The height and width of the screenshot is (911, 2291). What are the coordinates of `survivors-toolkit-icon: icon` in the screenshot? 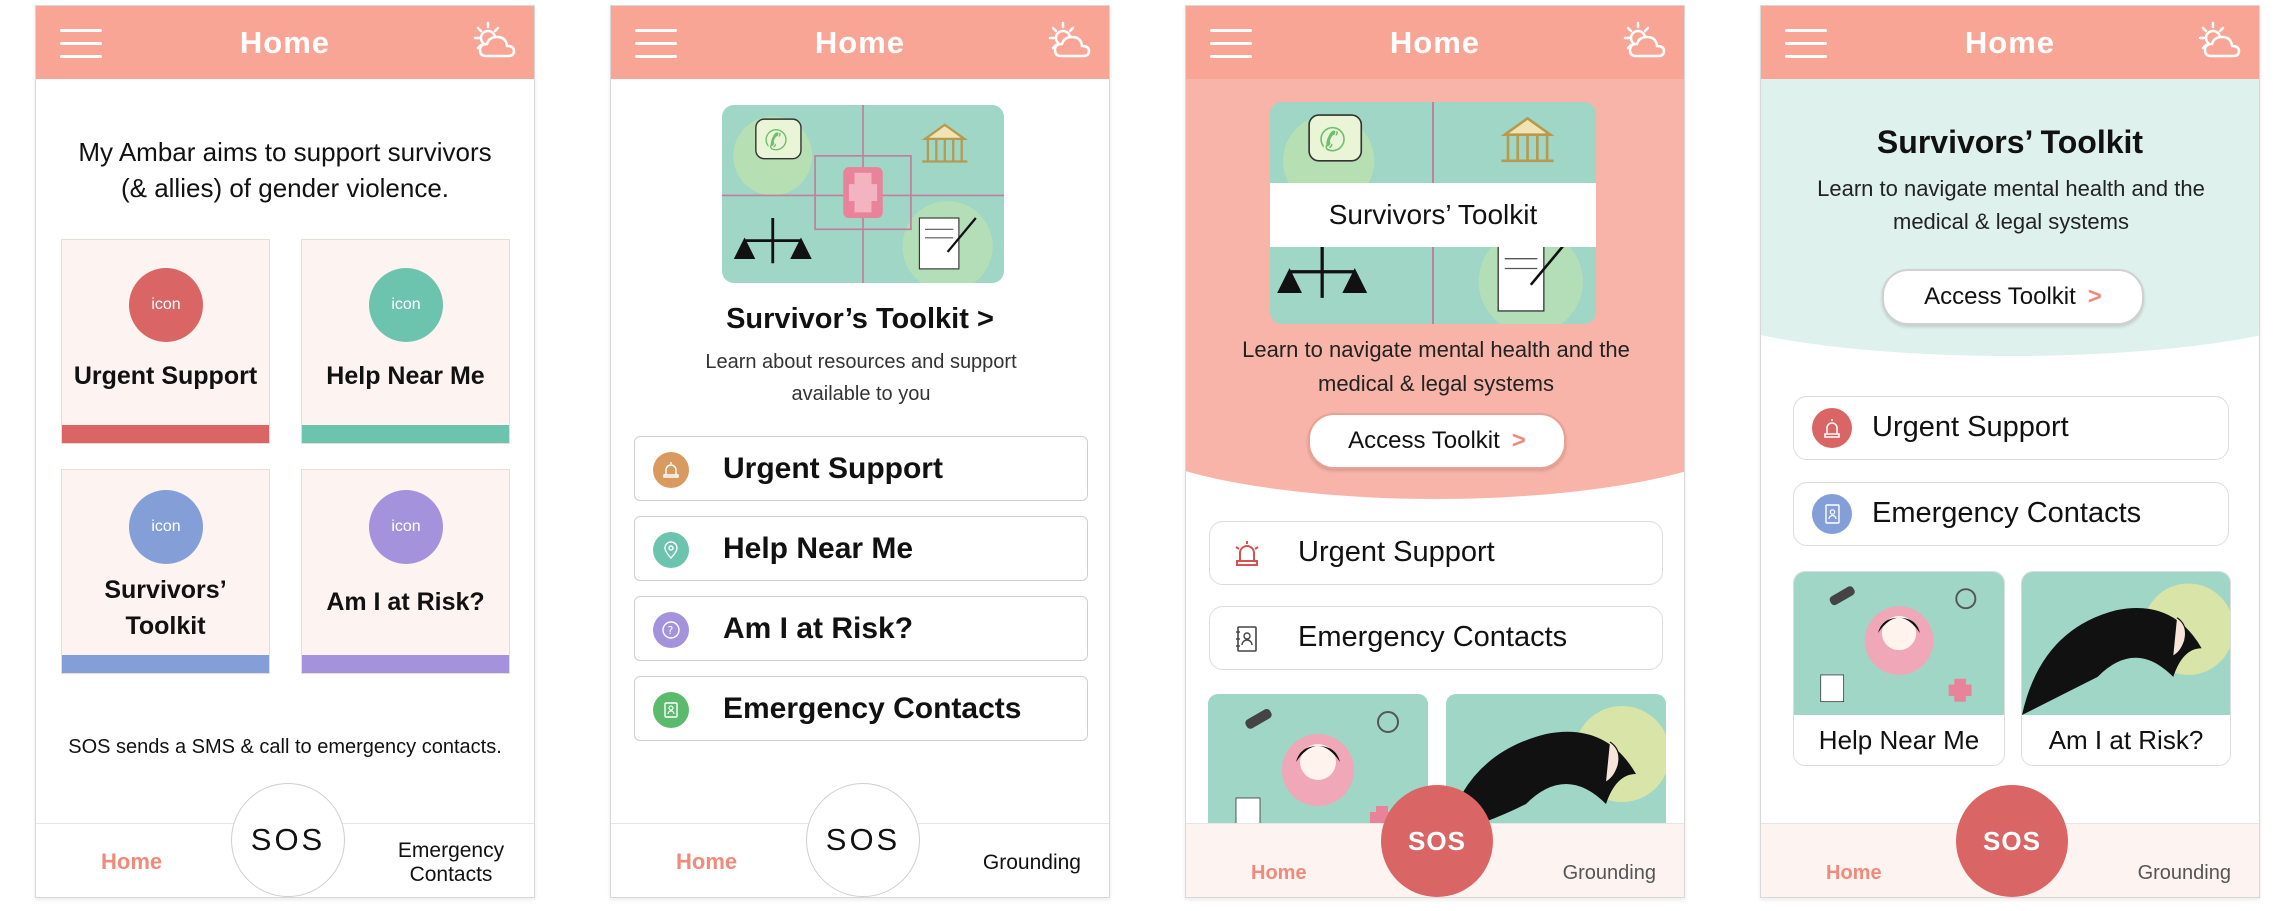 It's located at (166, 527).